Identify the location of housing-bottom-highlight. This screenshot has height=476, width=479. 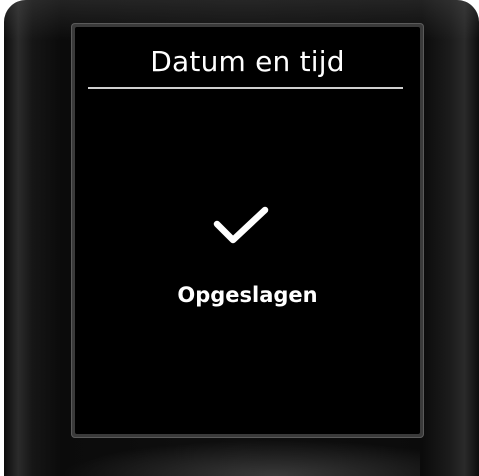
(240, 458).